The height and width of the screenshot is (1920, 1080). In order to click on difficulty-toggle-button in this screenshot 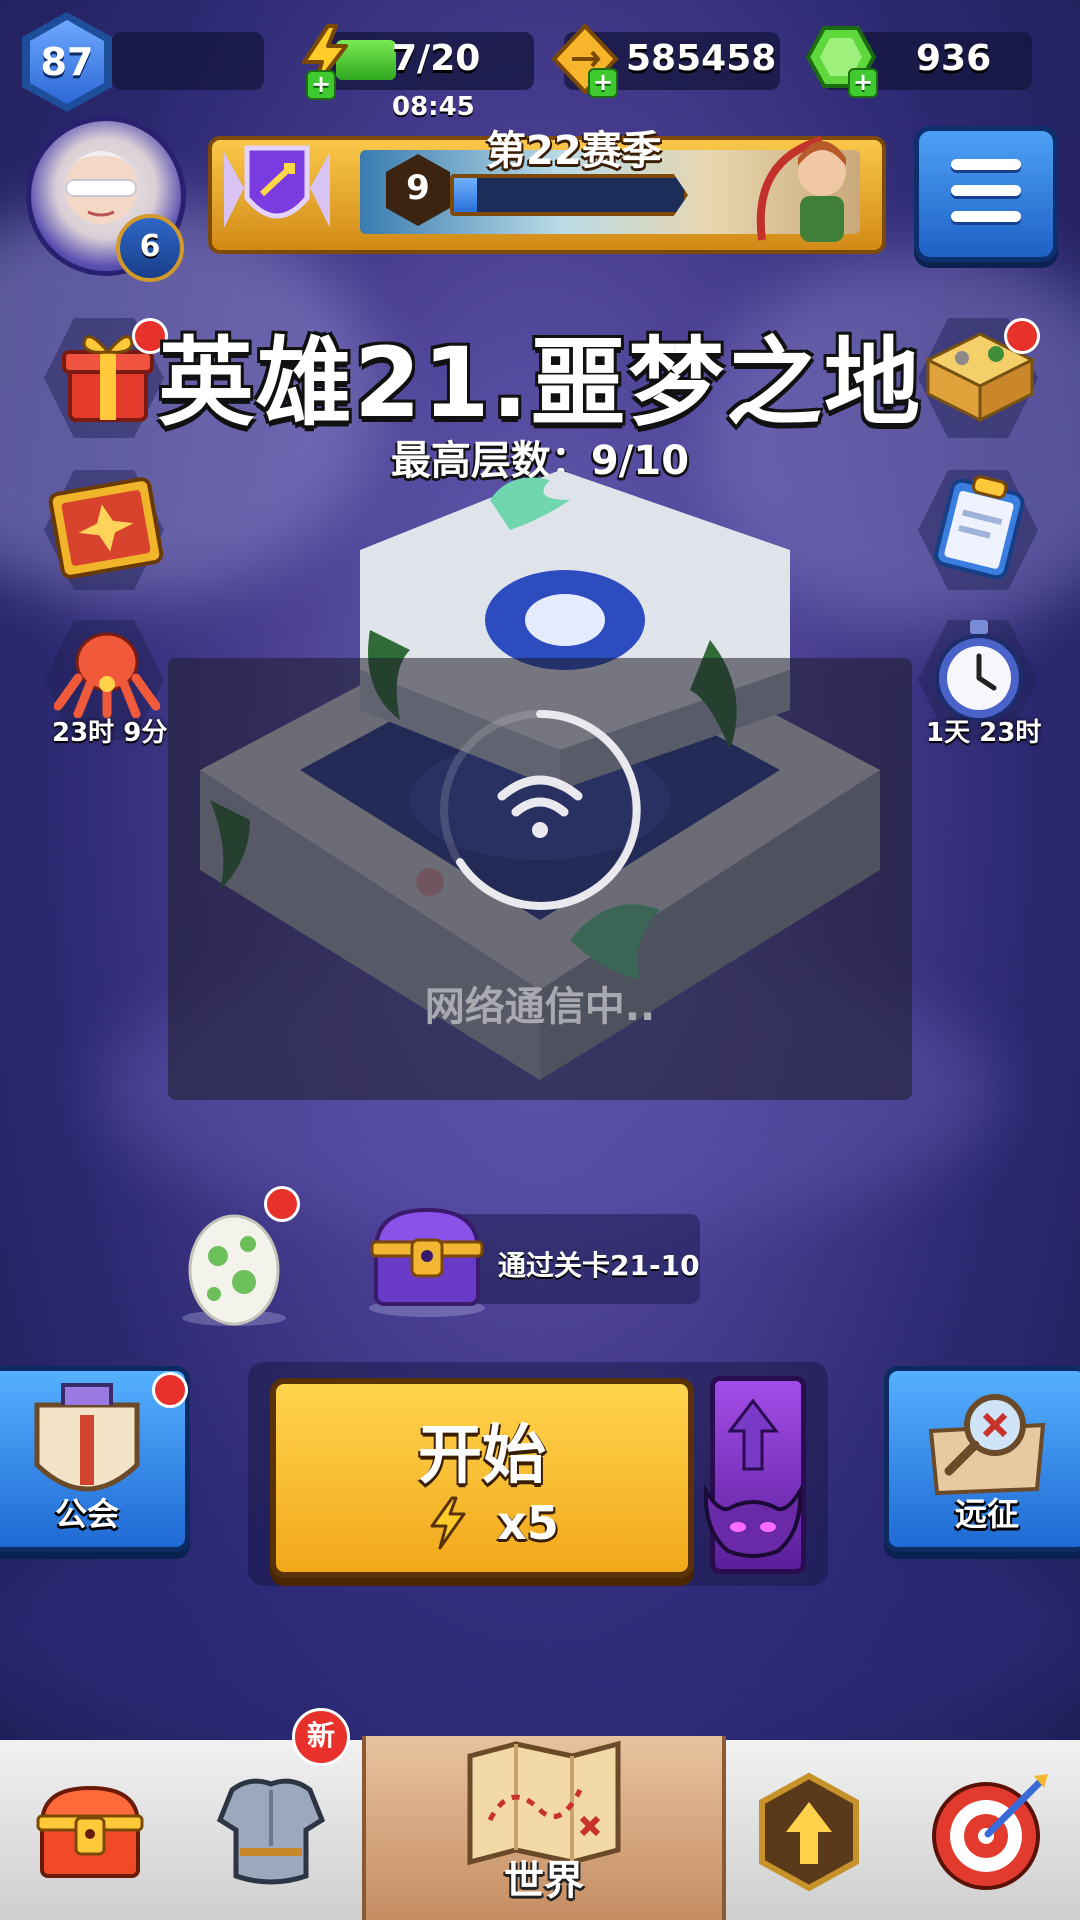, I will do `click(754, 1475)`.